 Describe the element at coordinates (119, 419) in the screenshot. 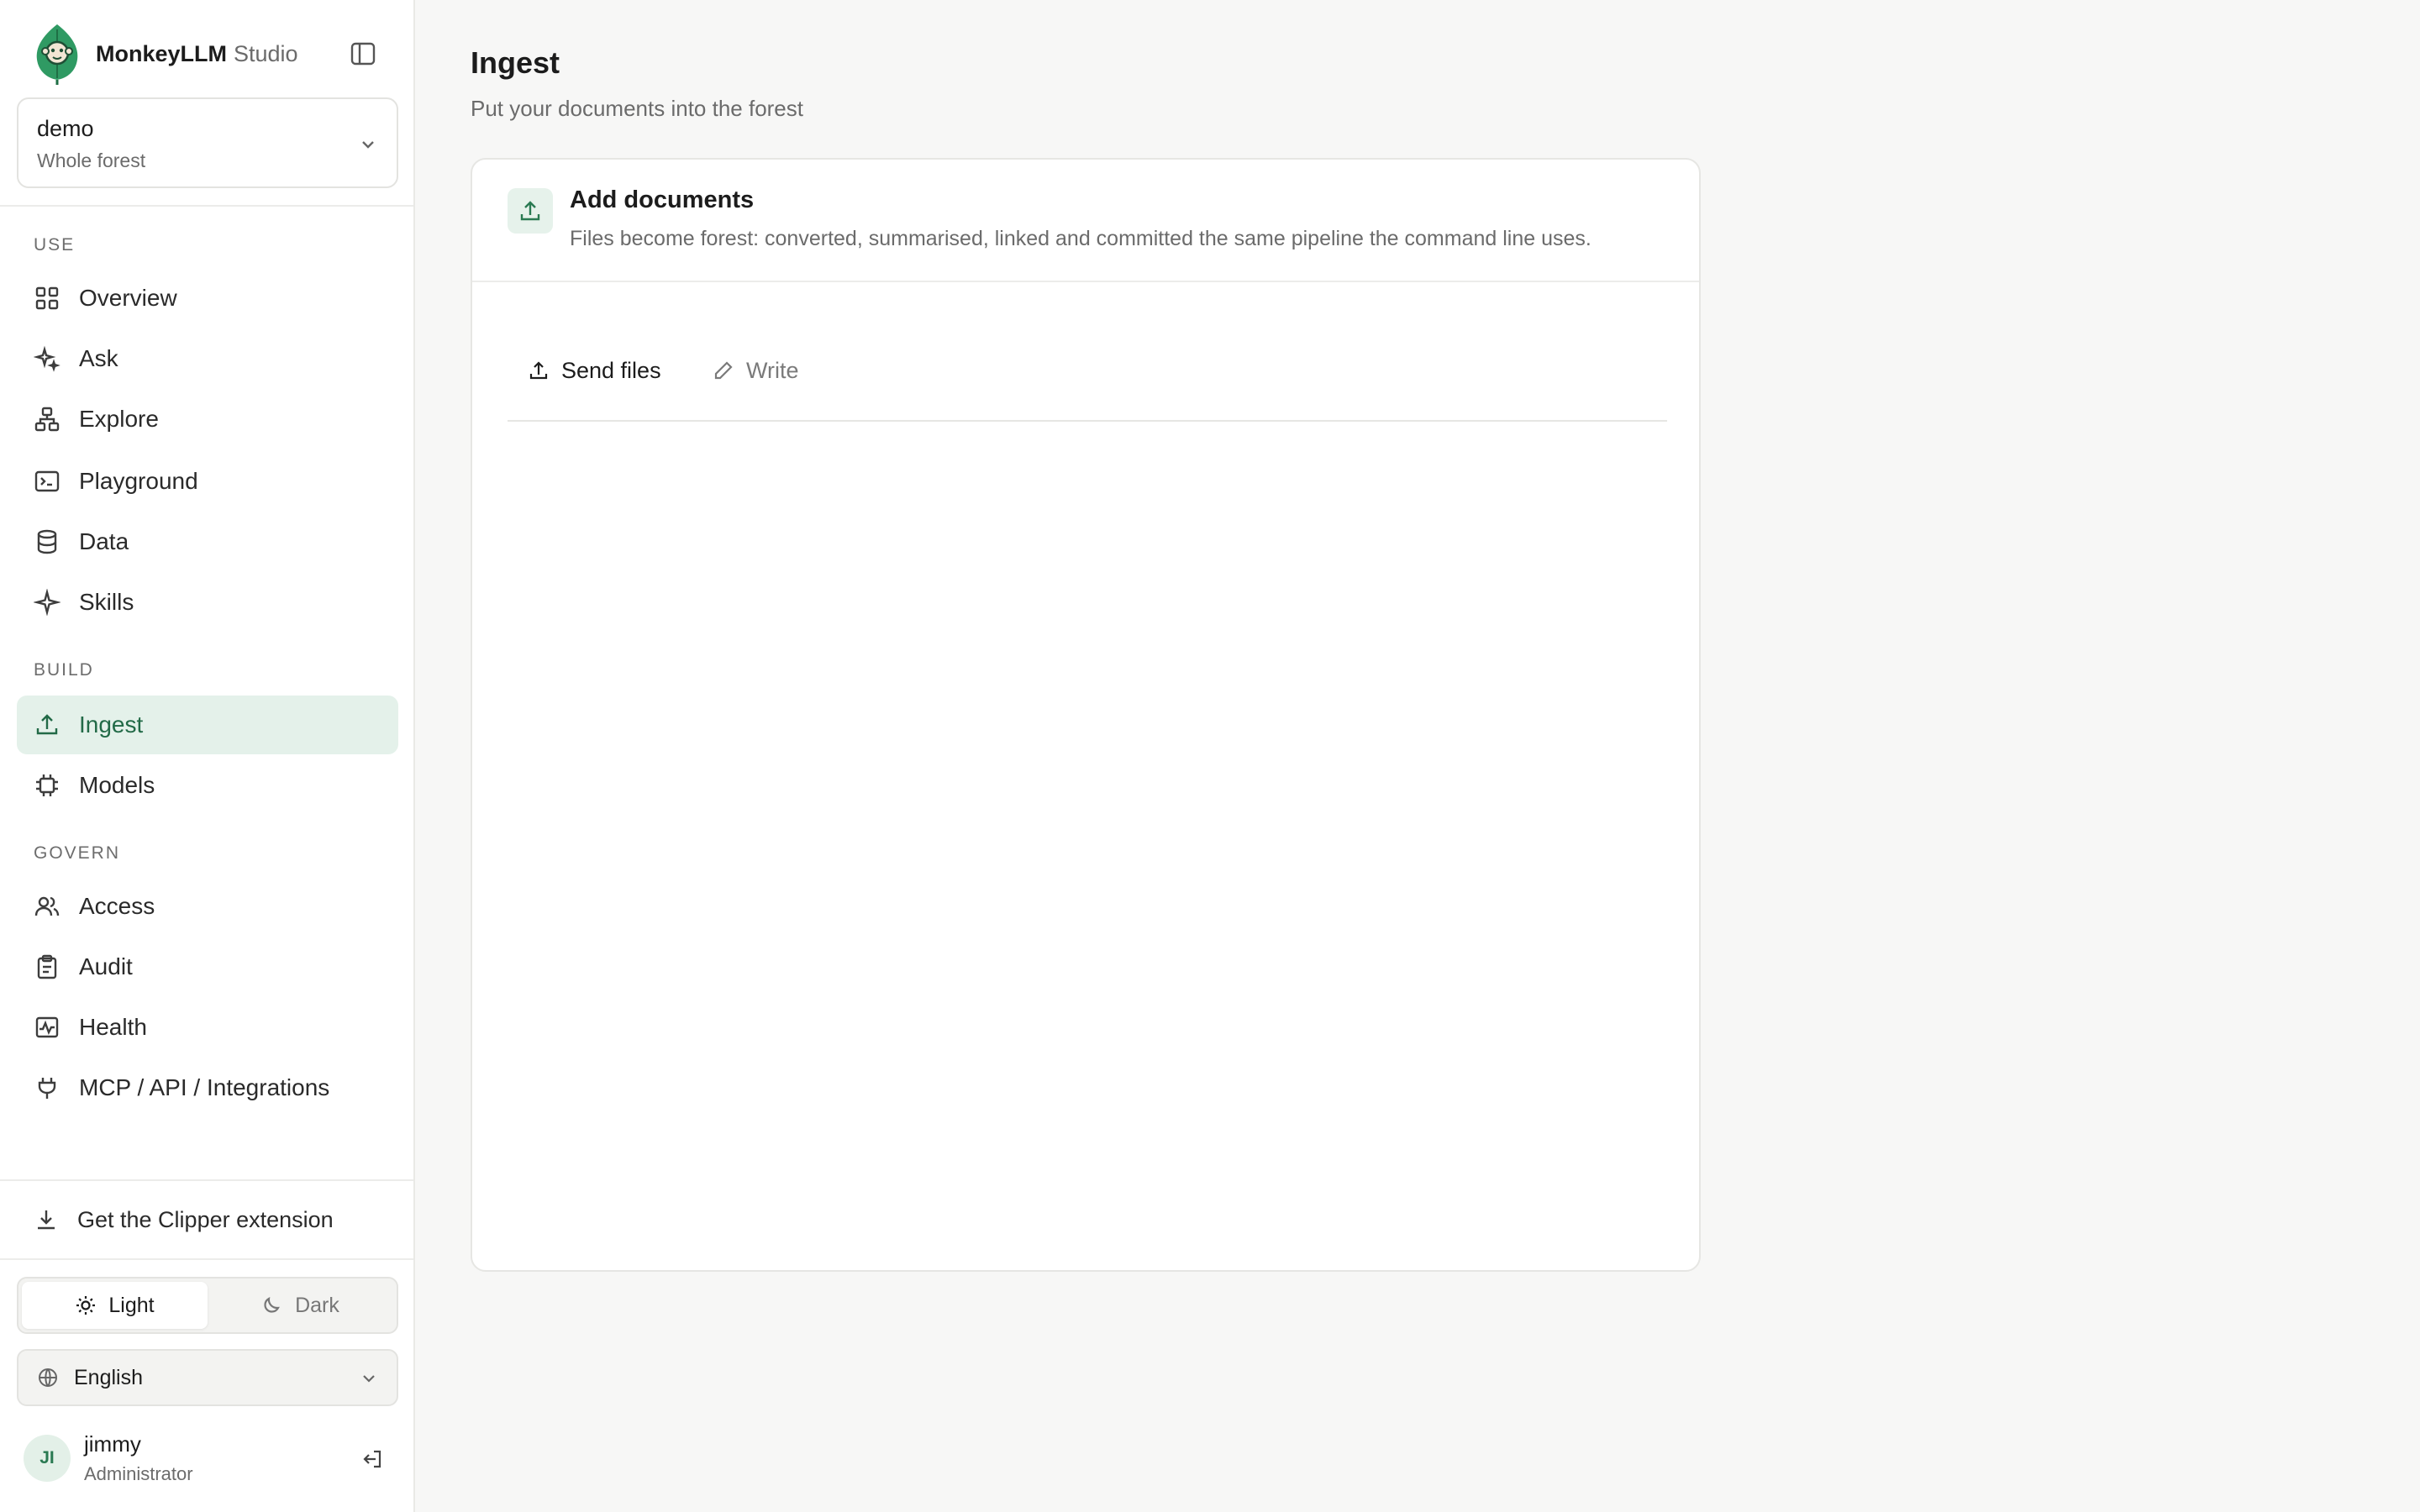

I see `nav-label: Explore` at that location.